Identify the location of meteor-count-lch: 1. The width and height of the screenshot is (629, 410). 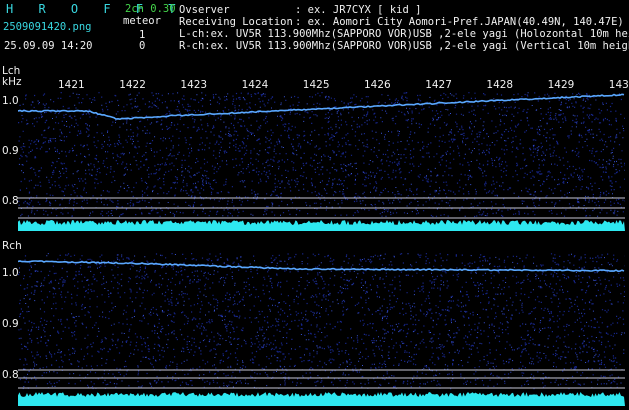
(142, 35).